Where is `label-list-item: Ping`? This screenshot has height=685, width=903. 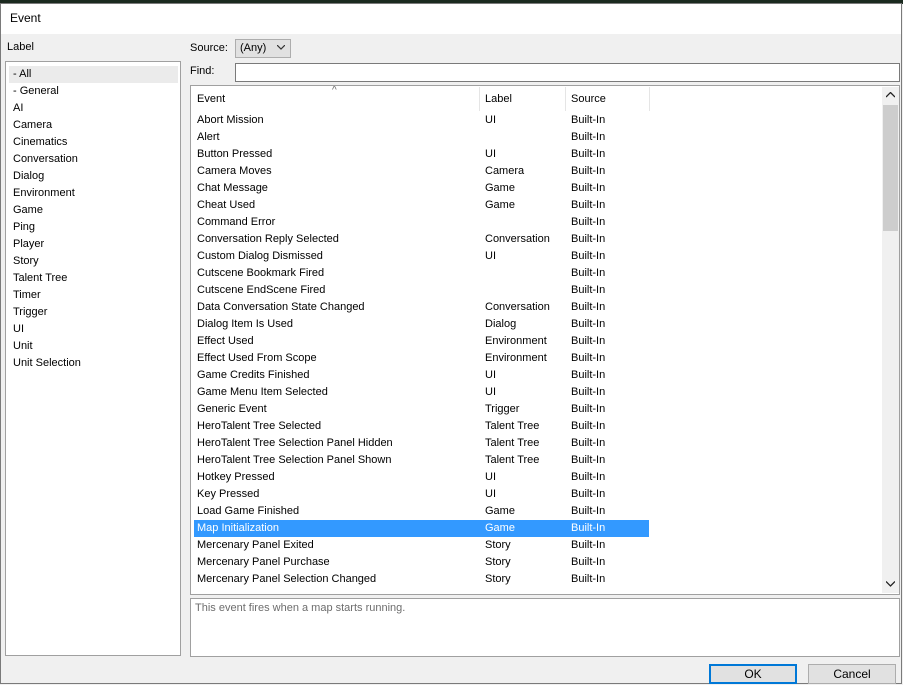
label-list-item: Ping is located at coordinates (24, 227).